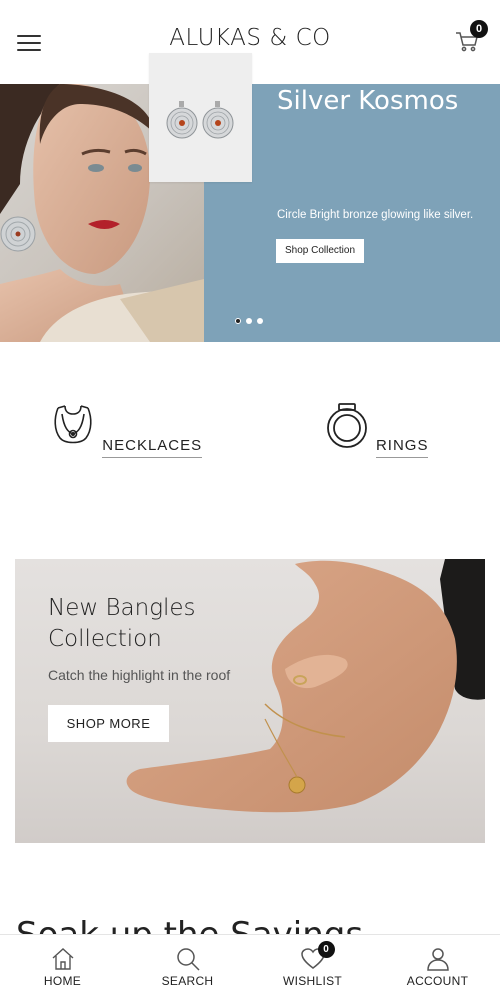 The height and width of the screenshot is (1000, 500). What do you see at coordinates (139, 675) in the screenshot?
I see `banner-subtitle: Catch the highlight in the roof` at bounding box center [139, 675].